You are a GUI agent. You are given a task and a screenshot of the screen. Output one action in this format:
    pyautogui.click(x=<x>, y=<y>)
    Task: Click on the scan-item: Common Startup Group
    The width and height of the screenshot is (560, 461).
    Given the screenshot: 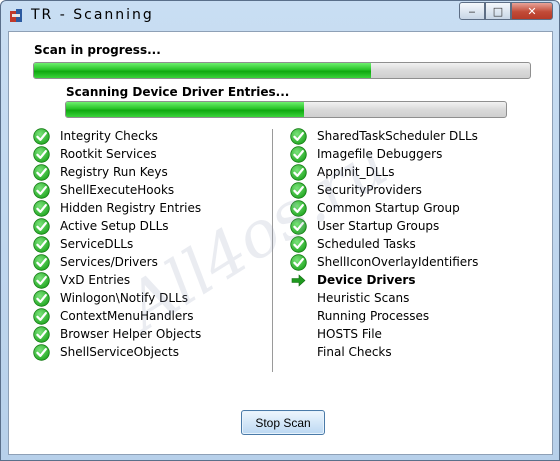 What is the action you would take?
    pyautogui.click(x=384, y=208)
    